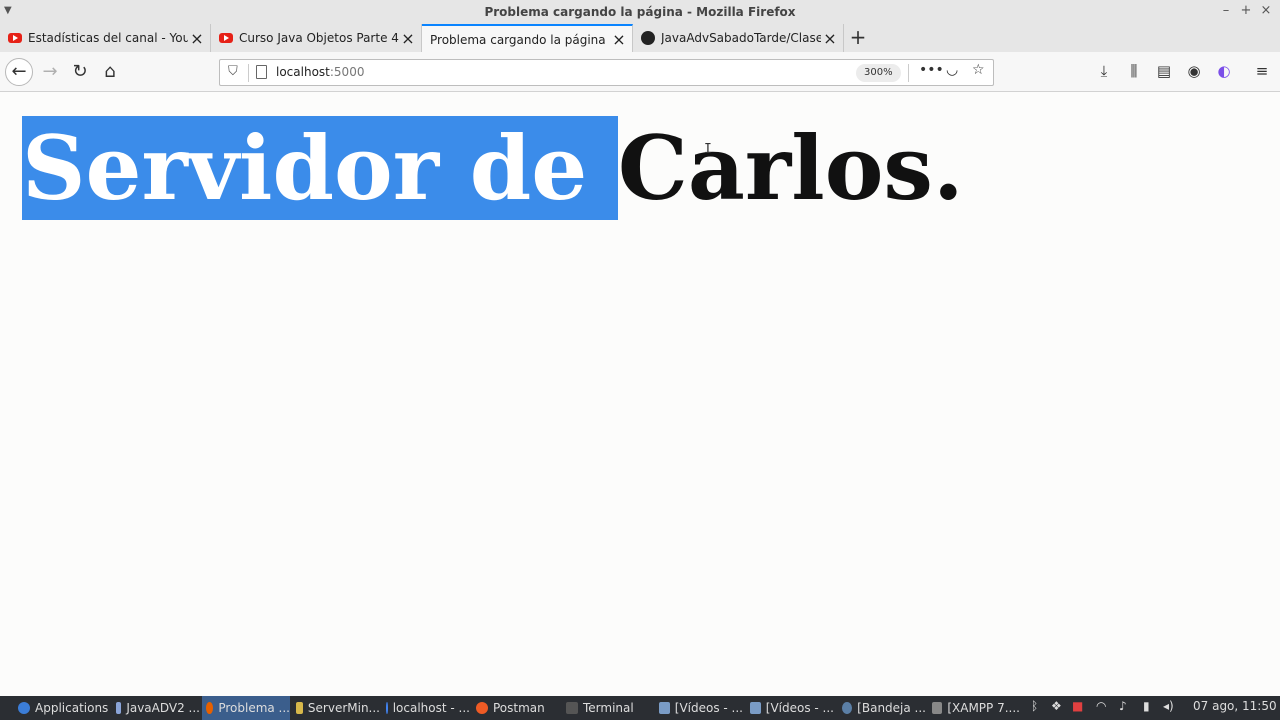 Image resolution: width=1280 pixels, height=720 pixels. I want to click on taskbar-item: Postman, so click(516, 708).